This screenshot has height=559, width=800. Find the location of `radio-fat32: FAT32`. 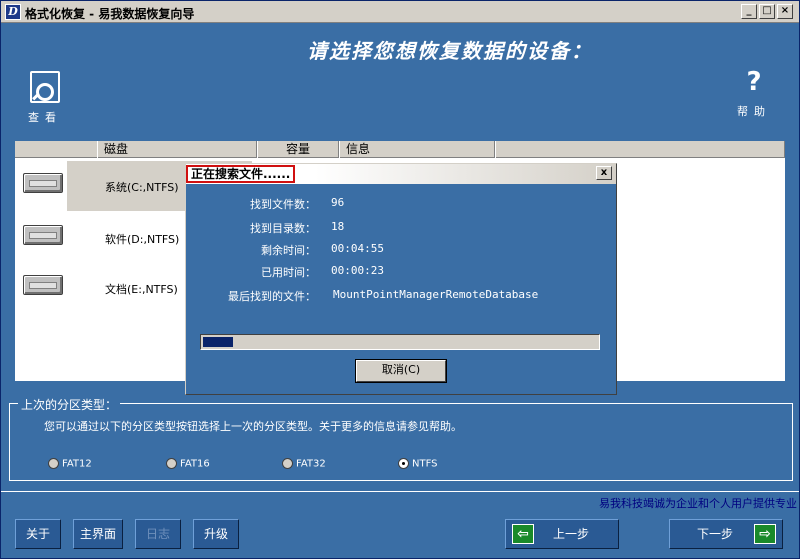

radio-fat32: FAT32 is located at coordinates (304, 464).